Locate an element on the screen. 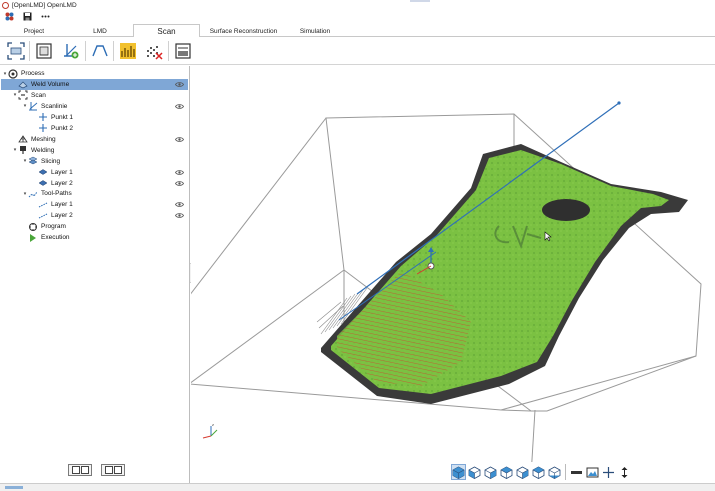 The image size is (715, 491). tab-surface-reconstruction: Surface Reconstruction is located at coordinates (243, 31).